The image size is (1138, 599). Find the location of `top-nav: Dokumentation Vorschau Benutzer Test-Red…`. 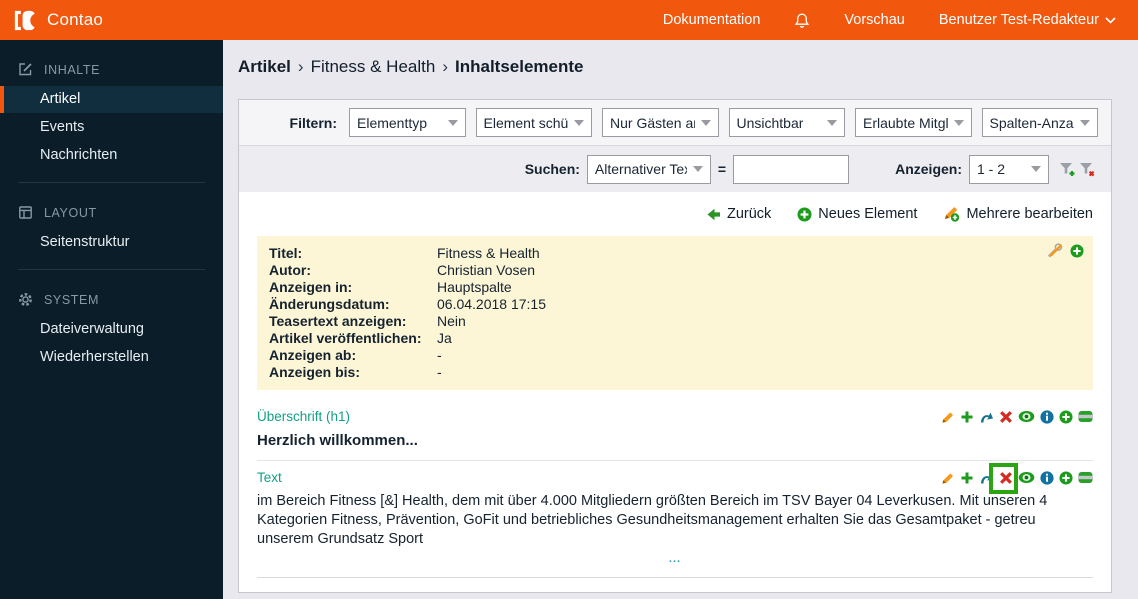

top-nav: Dokumentation Vorschau Benutzer Test-Red… is located at coordinates (900, 20).